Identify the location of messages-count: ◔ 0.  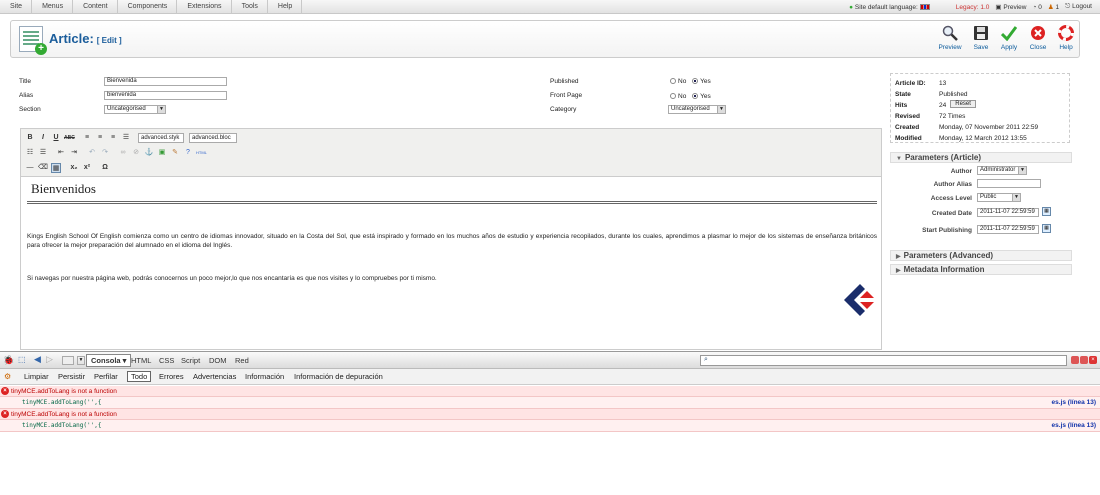
(1037, 7).